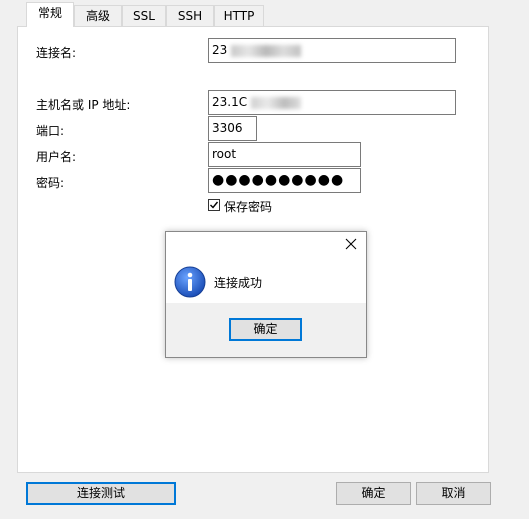 This screenshot has height=519, width=529. I want to click on message-dialog: 连接成功 确定, so click(266, 294).